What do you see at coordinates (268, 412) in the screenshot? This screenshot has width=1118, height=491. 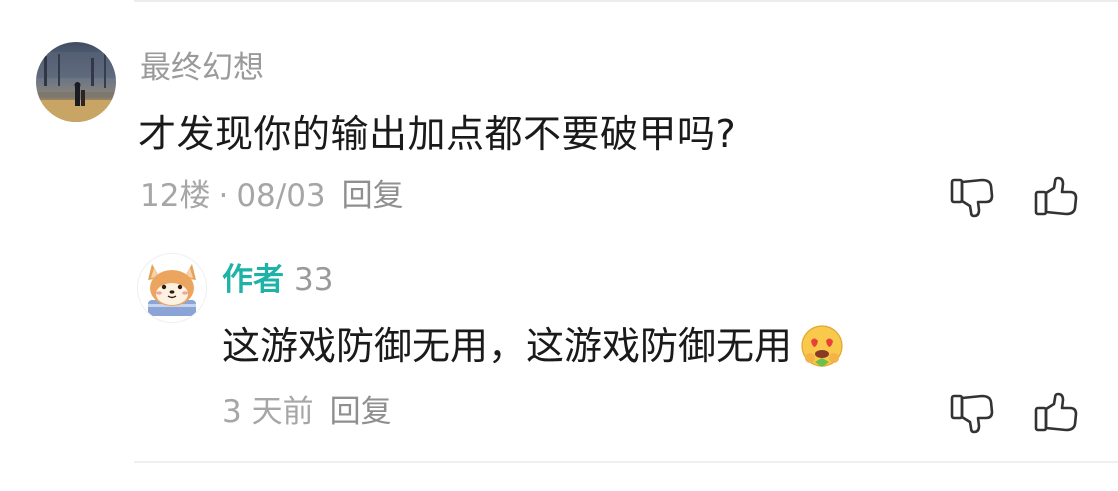 I see `reply-time: 3 天前` at bounding box center [268, 412].